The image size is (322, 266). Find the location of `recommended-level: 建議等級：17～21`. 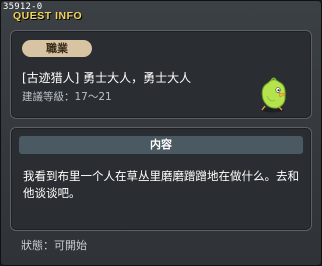

recommended-level: 建議等級：17～21 is located at coordinates (67, 97).